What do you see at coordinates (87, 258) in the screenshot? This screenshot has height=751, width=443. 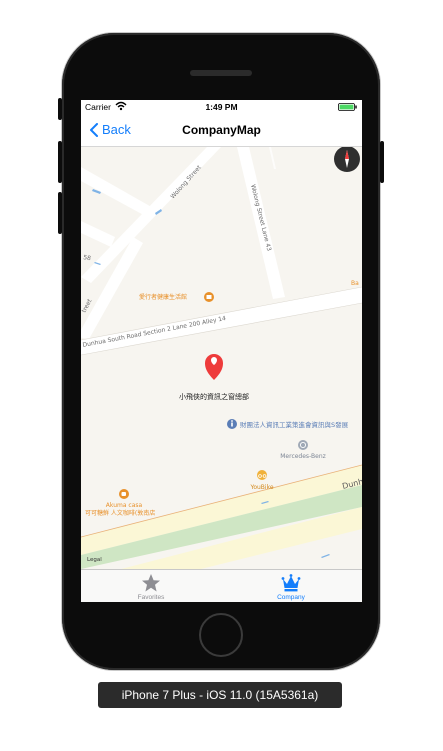 I see `street-label-partial-58: 58` at bounding box center [87, 258].